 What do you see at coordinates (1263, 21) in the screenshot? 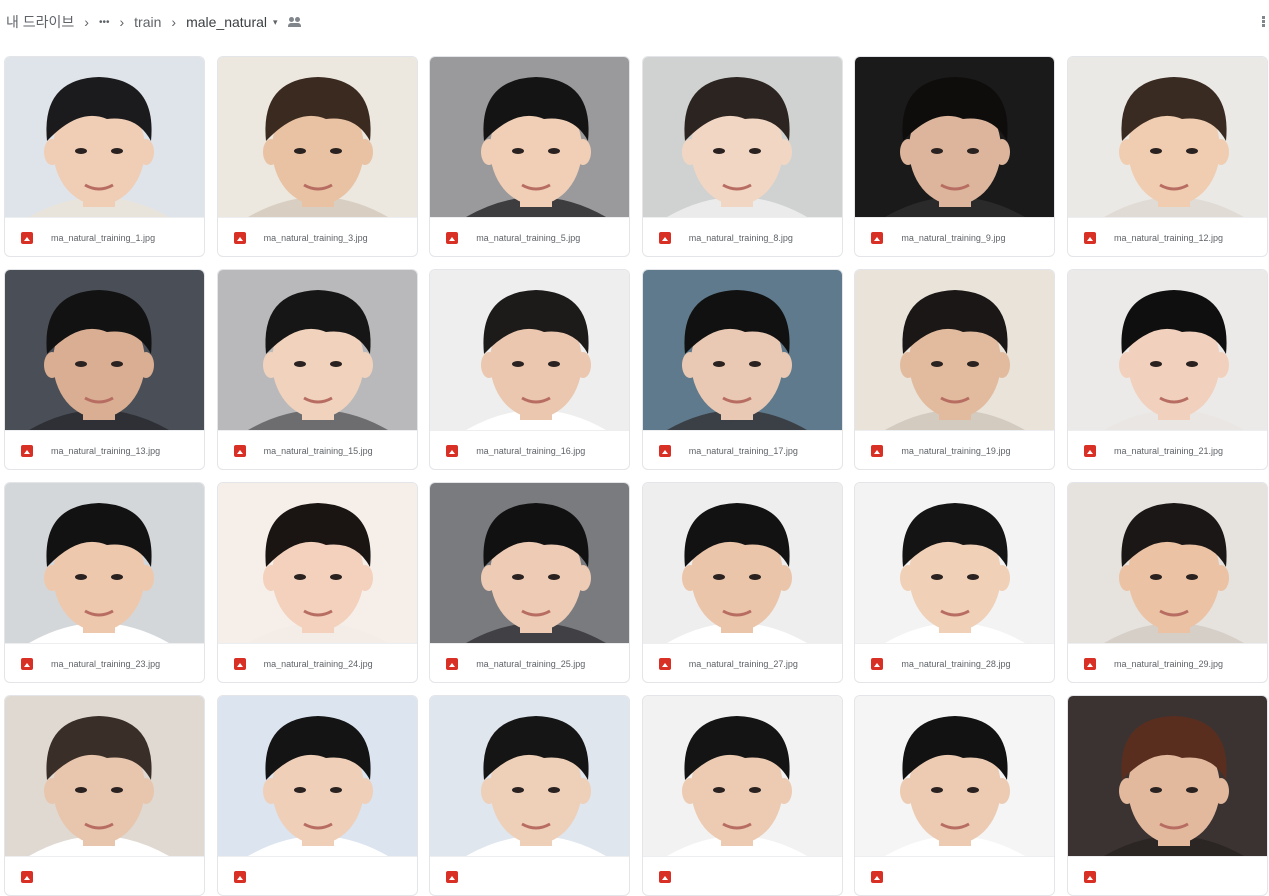
I see `details-icon` at bounding box center [1263, 21].